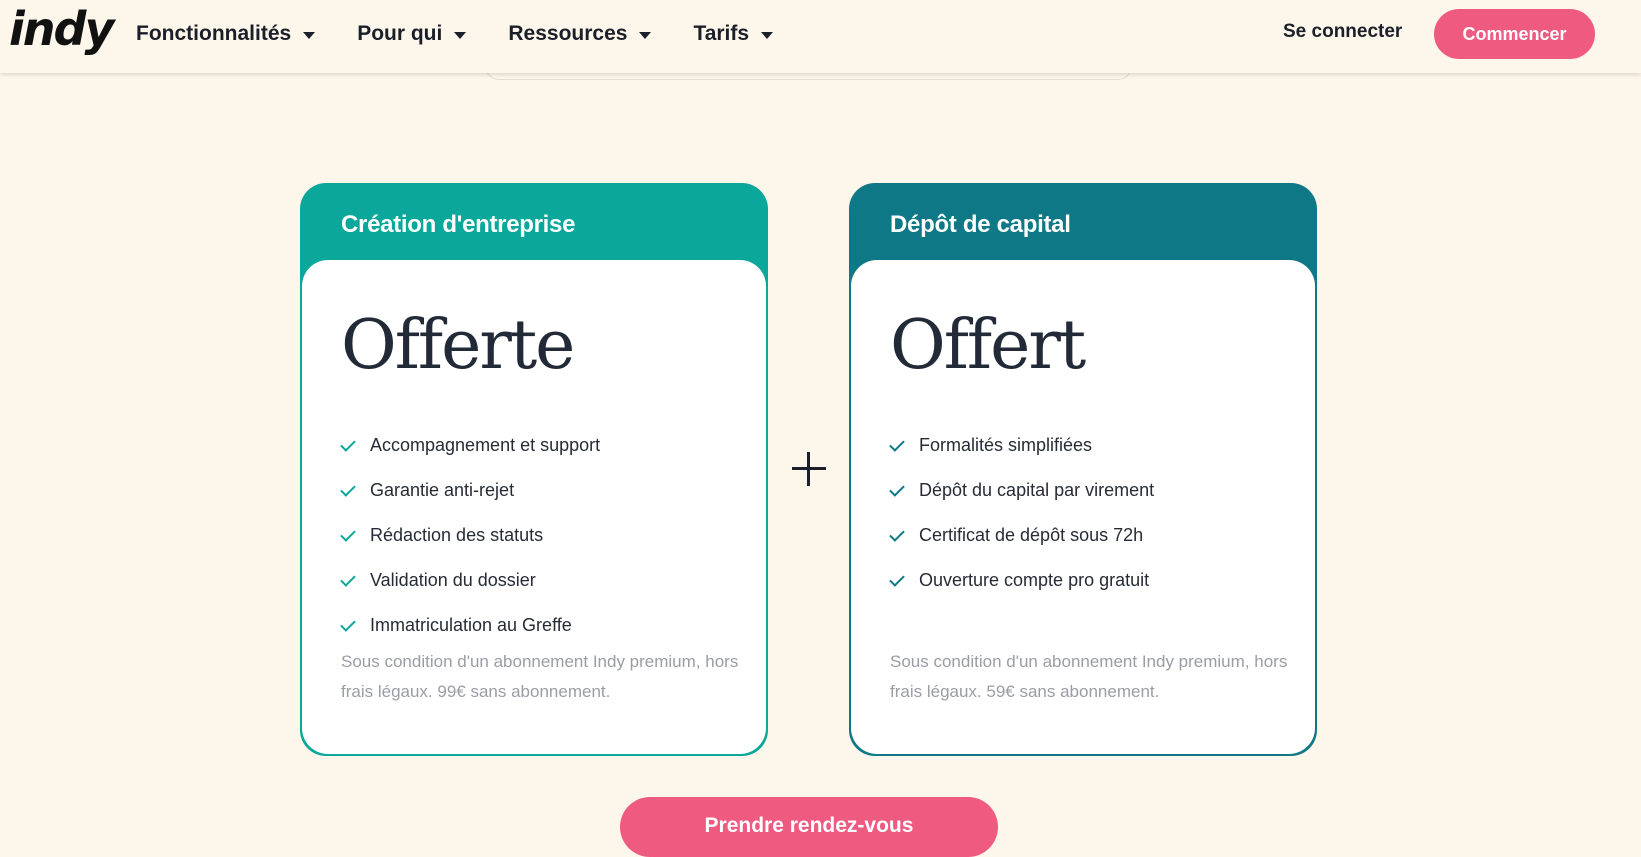 This screenshot has height=857, width=1641. I want to click on feature-text: Formalités simplifiées, so click(1006, 445).